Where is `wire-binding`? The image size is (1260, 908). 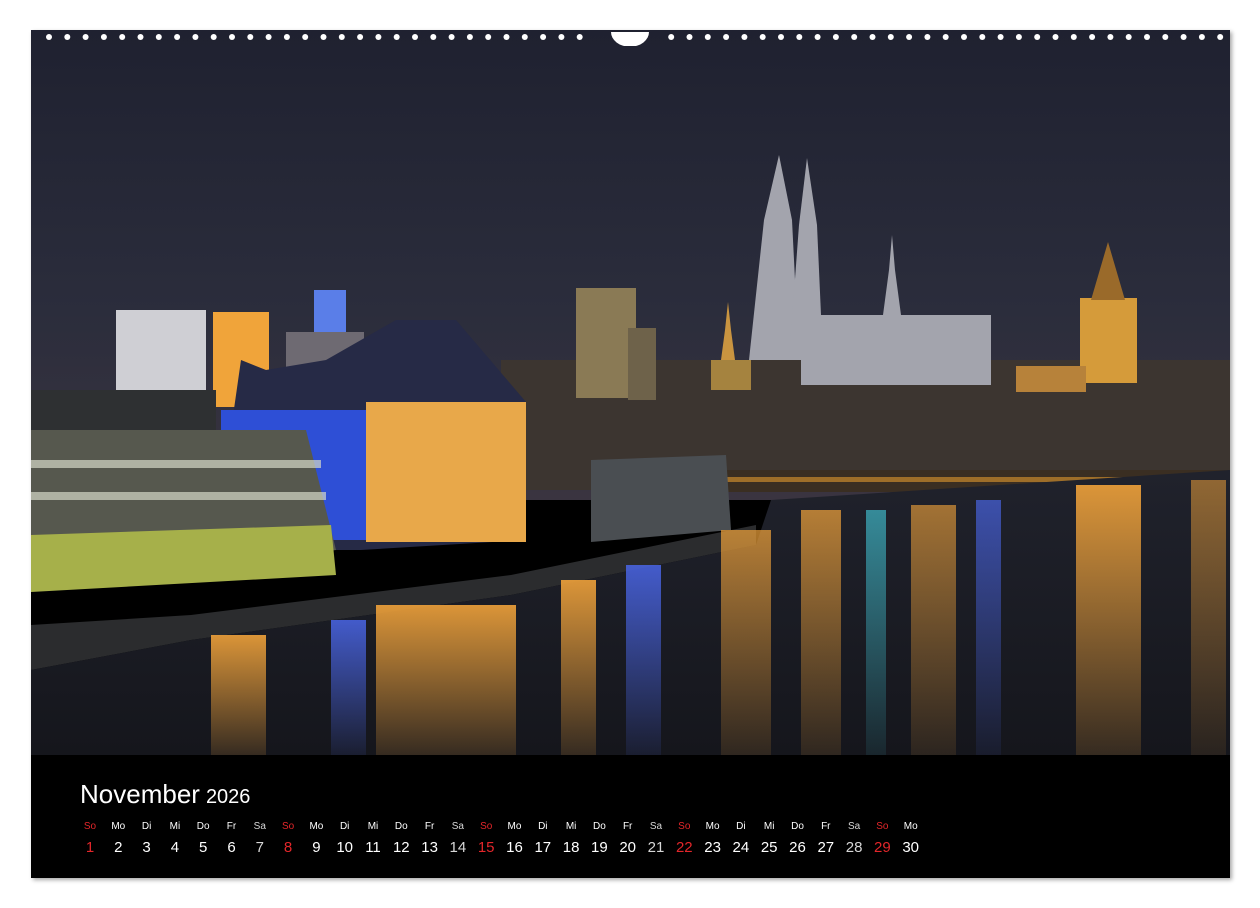
wire-binding is located at coordinates (635, 39).